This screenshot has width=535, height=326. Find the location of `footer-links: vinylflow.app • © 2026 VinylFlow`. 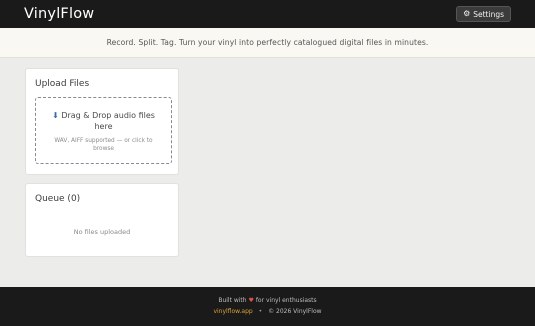

footer-links: vinylflow.app • © 2026 VinylFlow is located at coordinates (267, 311).